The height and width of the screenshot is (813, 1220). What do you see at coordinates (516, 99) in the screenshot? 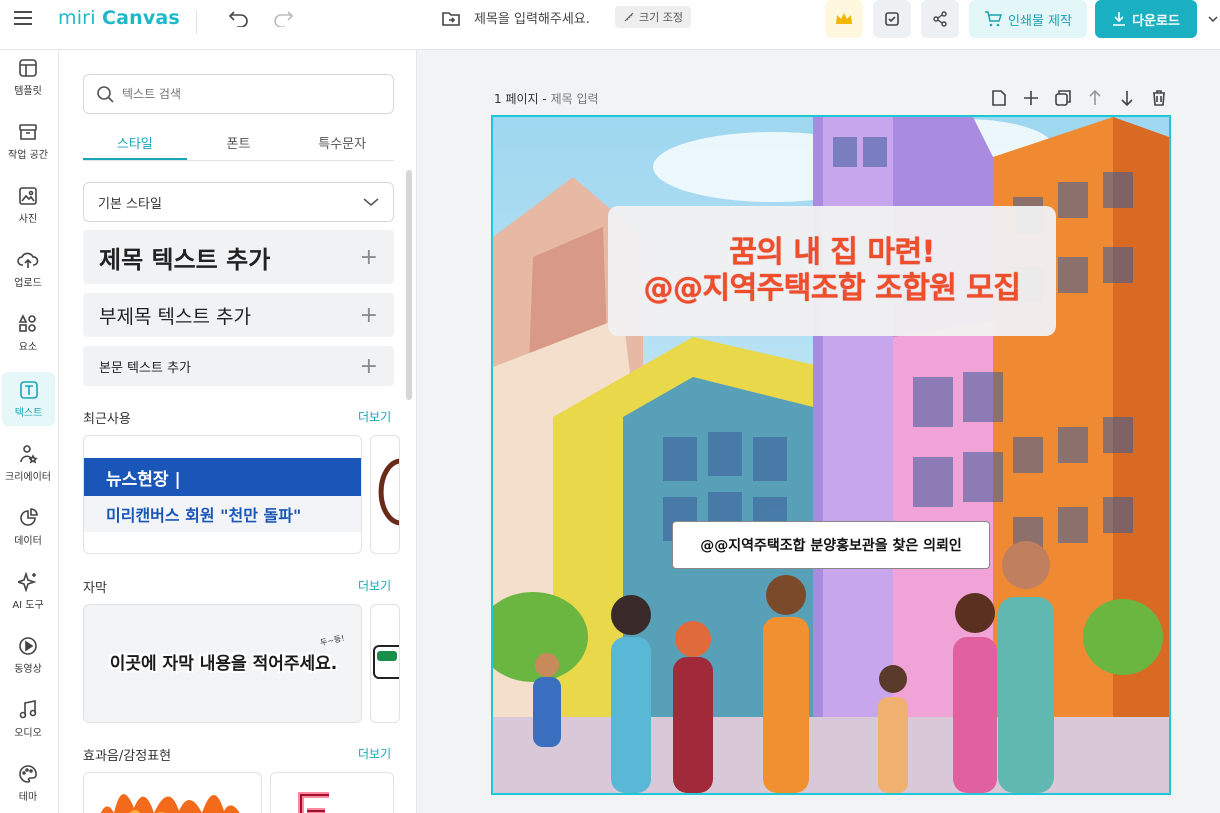
I see `page-number: 1 페이지` at bounding box center [516, 99].